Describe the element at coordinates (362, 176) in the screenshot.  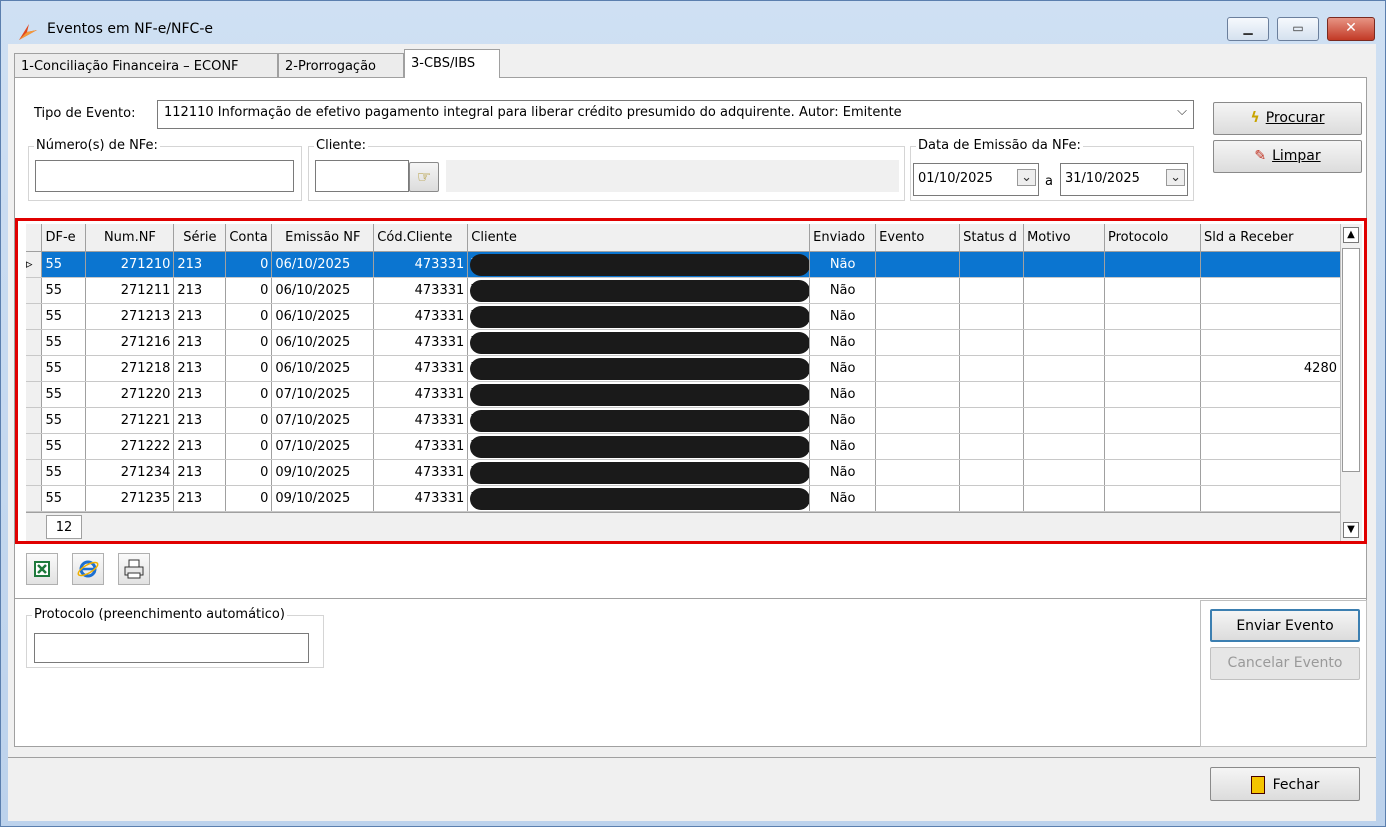
I see `cliente-code-input` at that location.